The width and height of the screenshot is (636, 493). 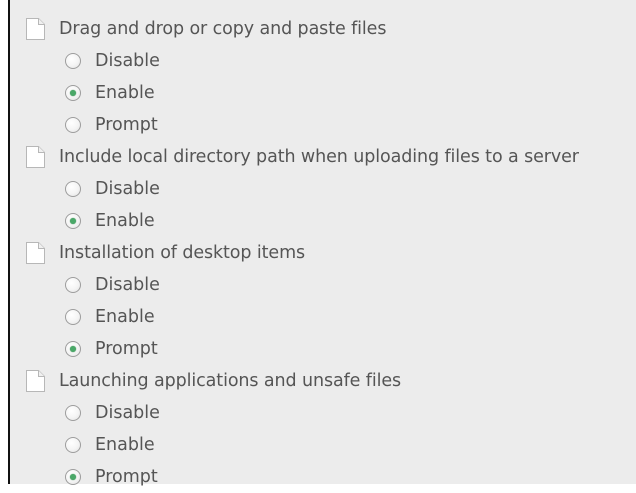 What do you see at coordinates (182, 253) in the screenshot?
I see `setting-title: Installation of desktop items` at bounding box center [182, 253].